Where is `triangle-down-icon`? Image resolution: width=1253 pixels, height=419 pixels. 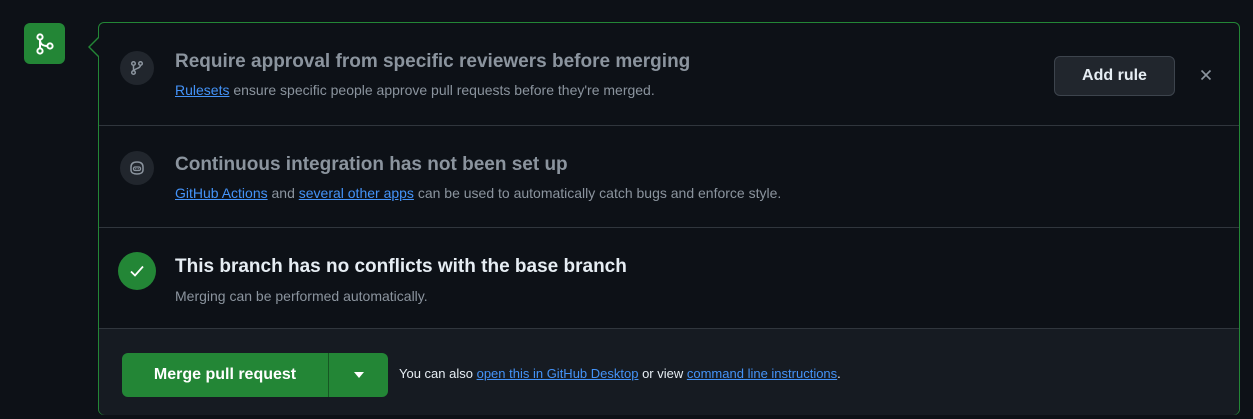 triangle-down-icon is located at coordinates (358, 375).